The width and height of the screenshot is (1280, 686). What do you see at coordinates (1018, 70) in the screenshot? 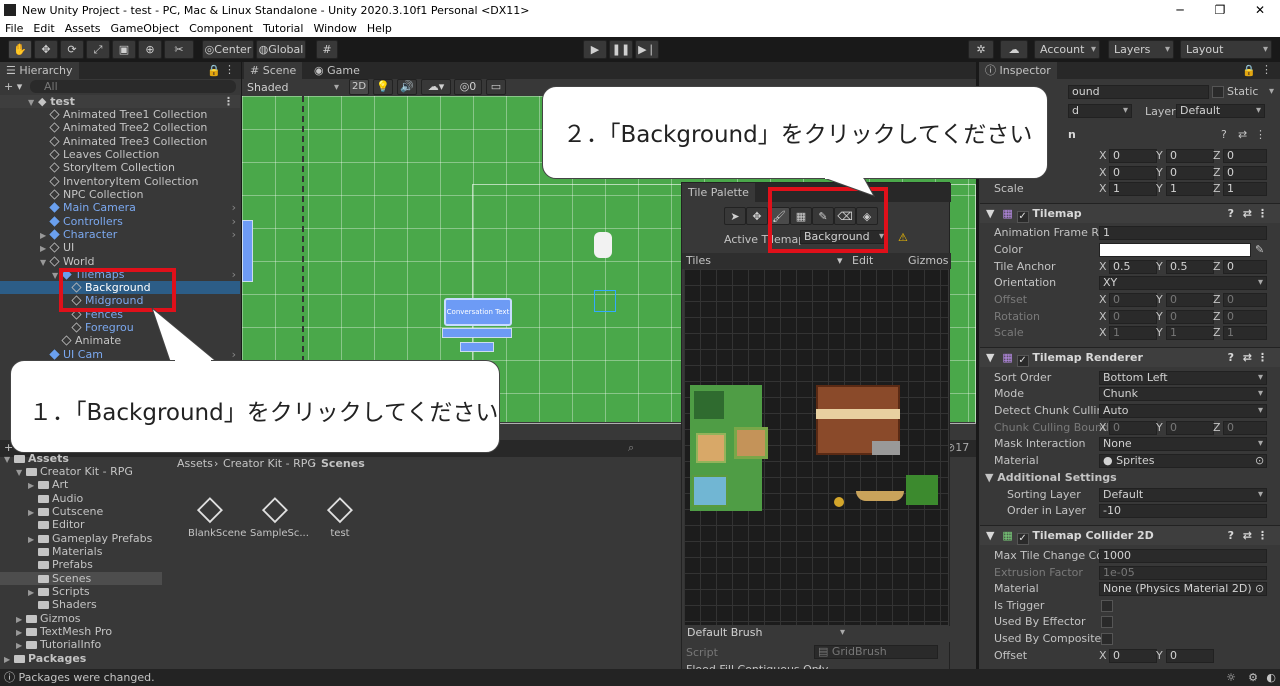
I see `tab-inspector: ⓘ Inspector` at bounding box center [1018, 70].